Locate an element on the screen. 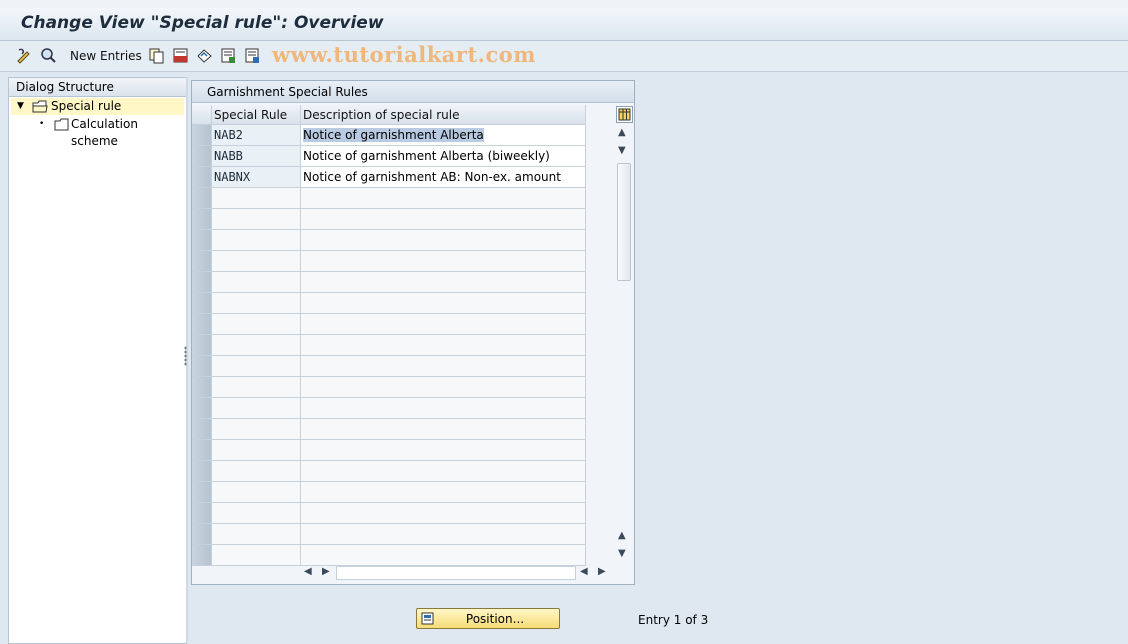 This screenshot has height=644, width=1128. select-all-icon is located at coordinates (228, 55).